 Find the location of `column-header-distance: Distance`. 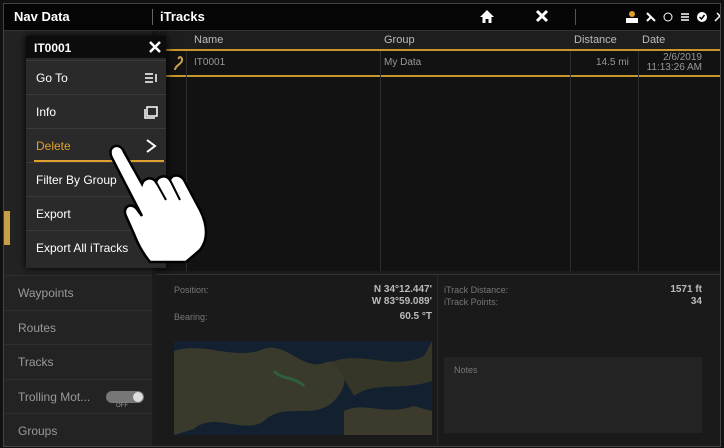

column-header-distance: Distance is located at coordinates (595, 40).